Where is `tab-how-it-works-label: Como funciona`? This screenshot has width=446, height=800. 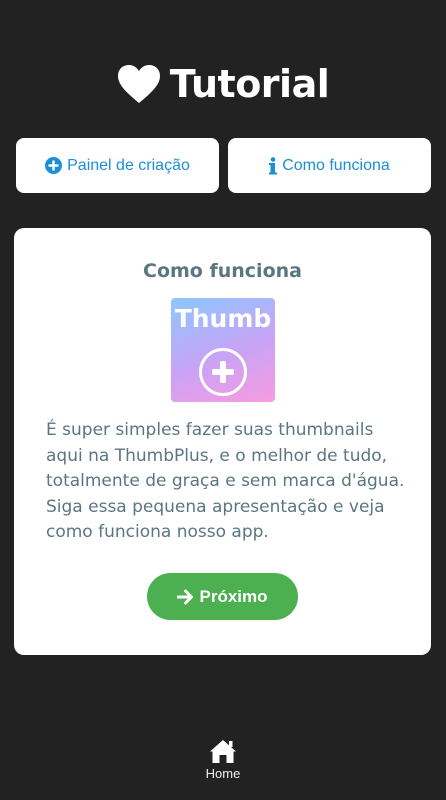 tab-how-it-works-label: Como funciona is located at coordinates (336, 165).